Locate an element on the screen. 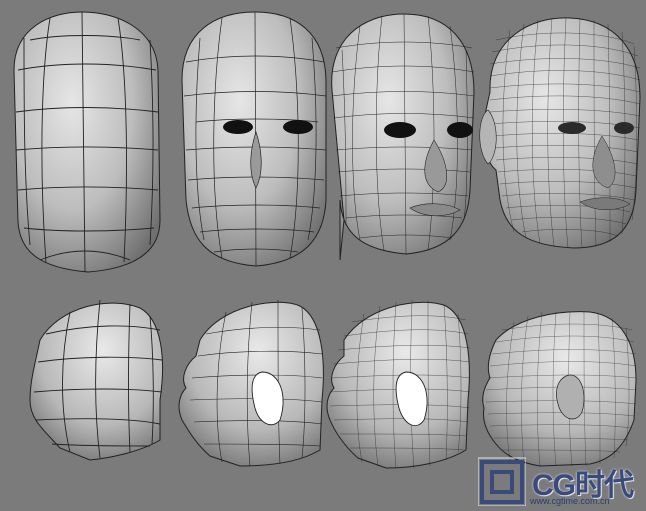  watermark-url: www.cgtime.com.cn is located at coordinates (570, 501).